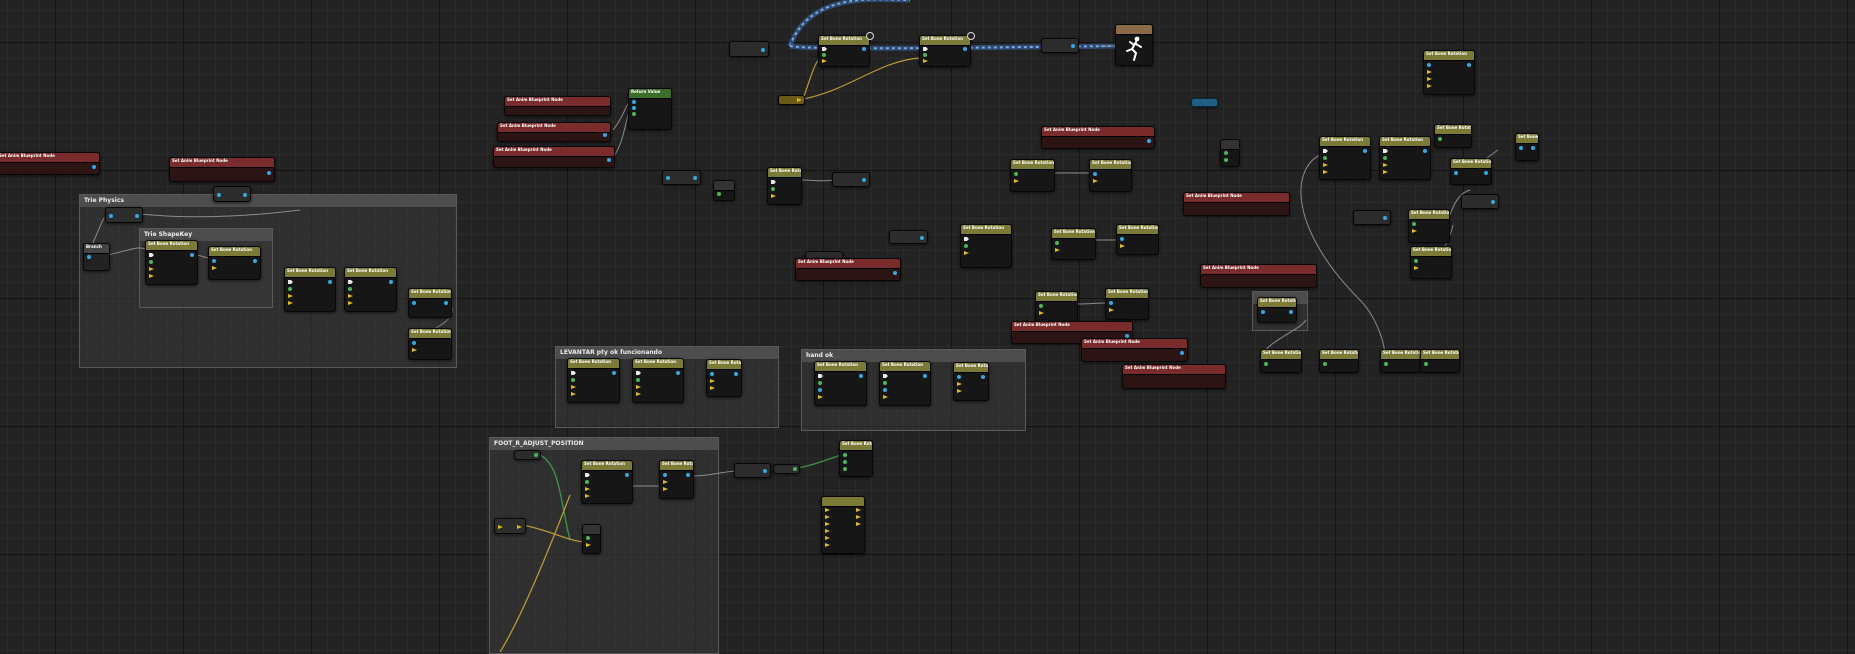 This screenshot has height=654, width=1855. What do you see at coordinates (650, 109) in the screenshot?
I see `pure-function-node: Return Value` at bounding box center [650, 109].